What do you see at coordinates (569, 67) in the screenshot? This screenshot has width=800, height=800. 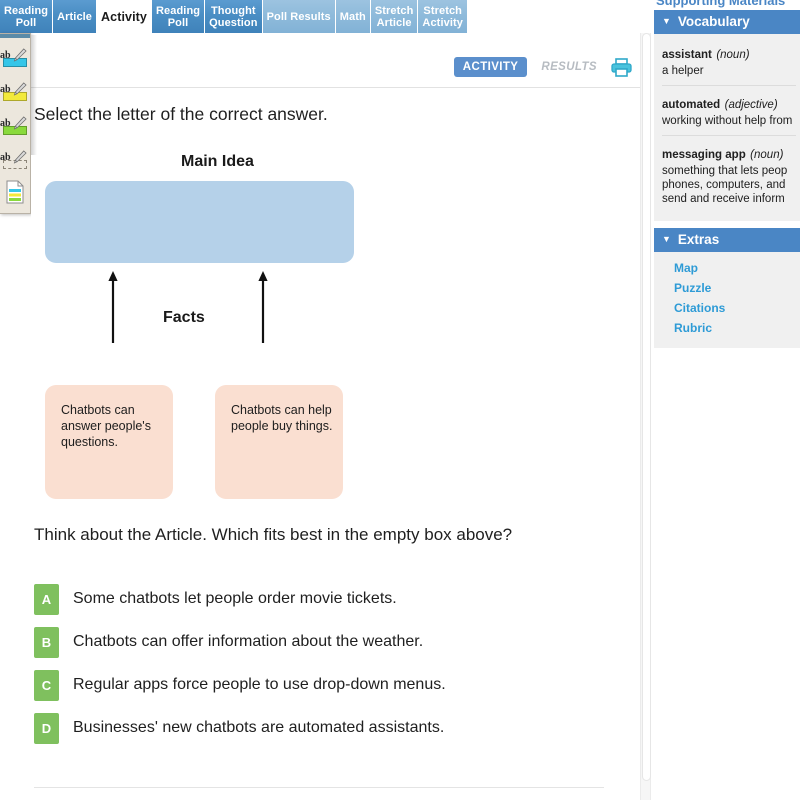 I see `results-toggle-button: RESULTS` at bounding box center [569, 67].